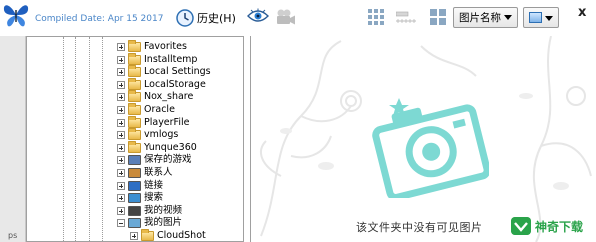  What do you see at coordinates (535, 17) in the screenshot?
I see `picture-icon` at bounding box center [535, 17].